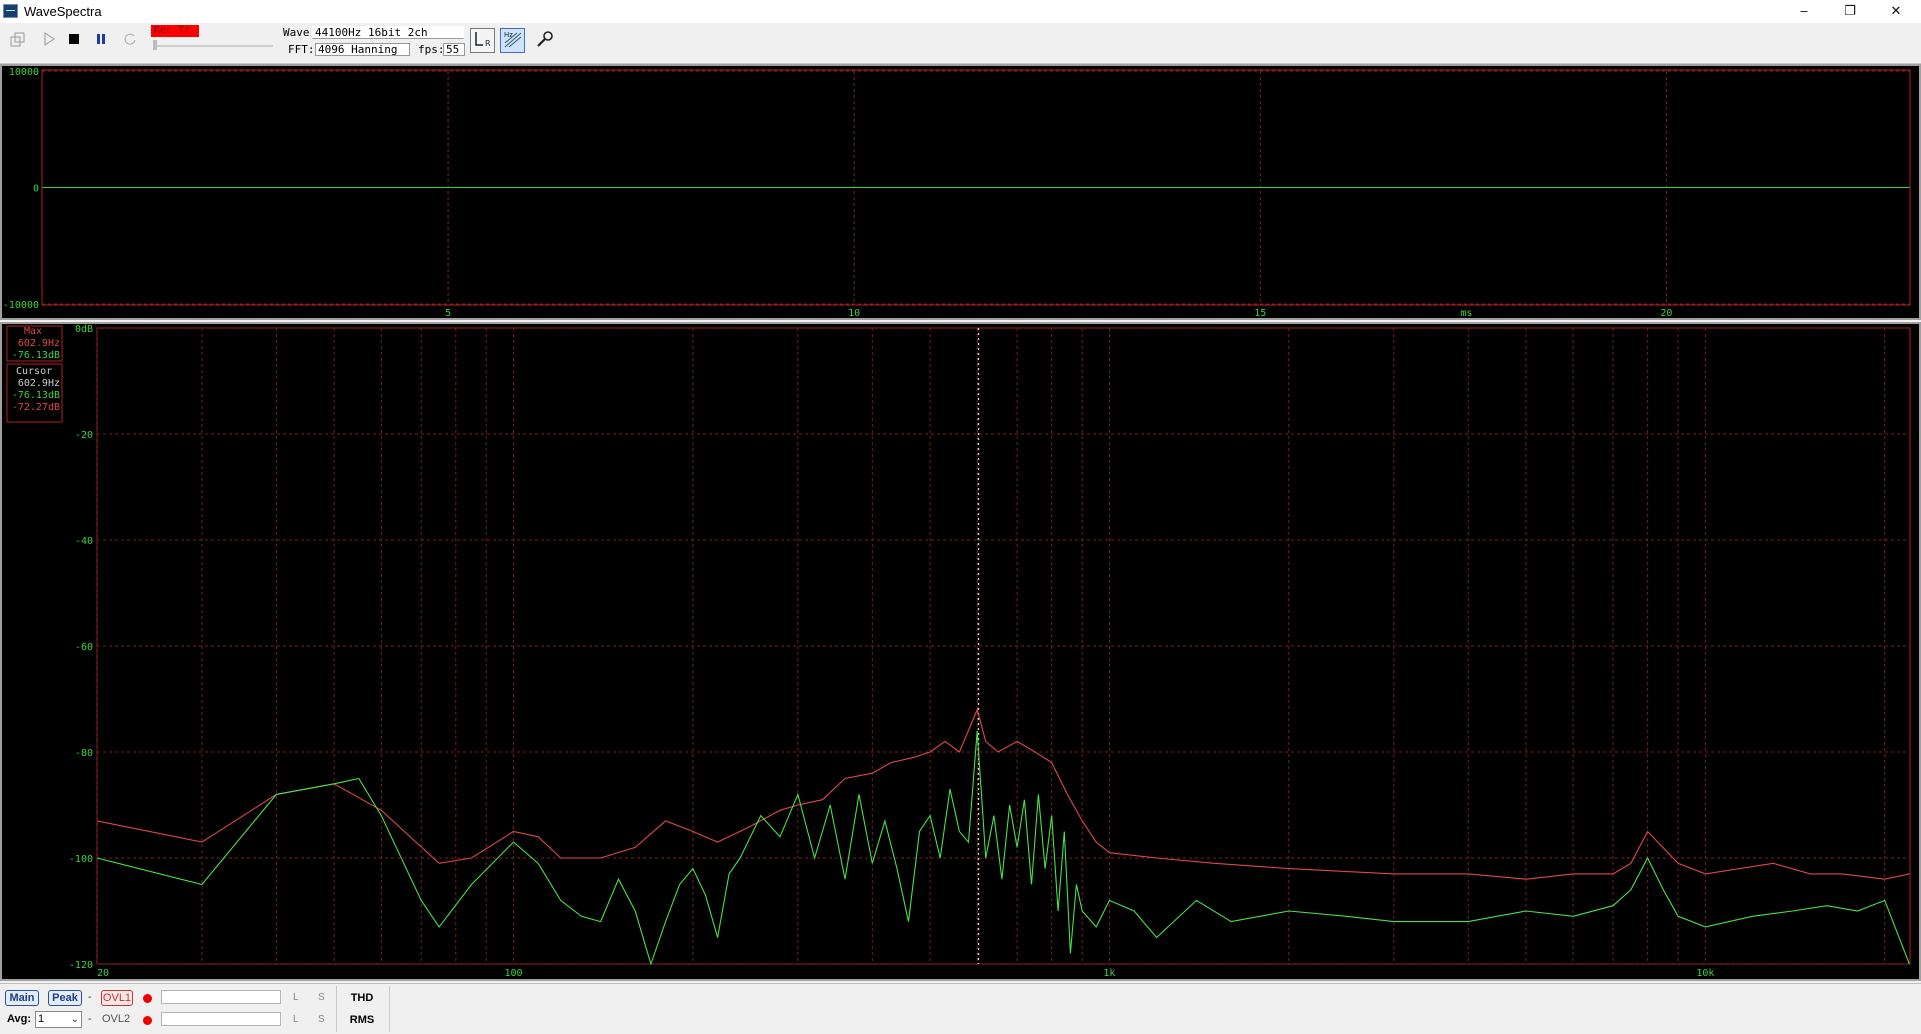 The image size is (1921, 1034). What do you see at coordinates (81, 859) in the screenshot?
I see `spectrum-y-tick-label: -100` at bounding box center [81, 859].